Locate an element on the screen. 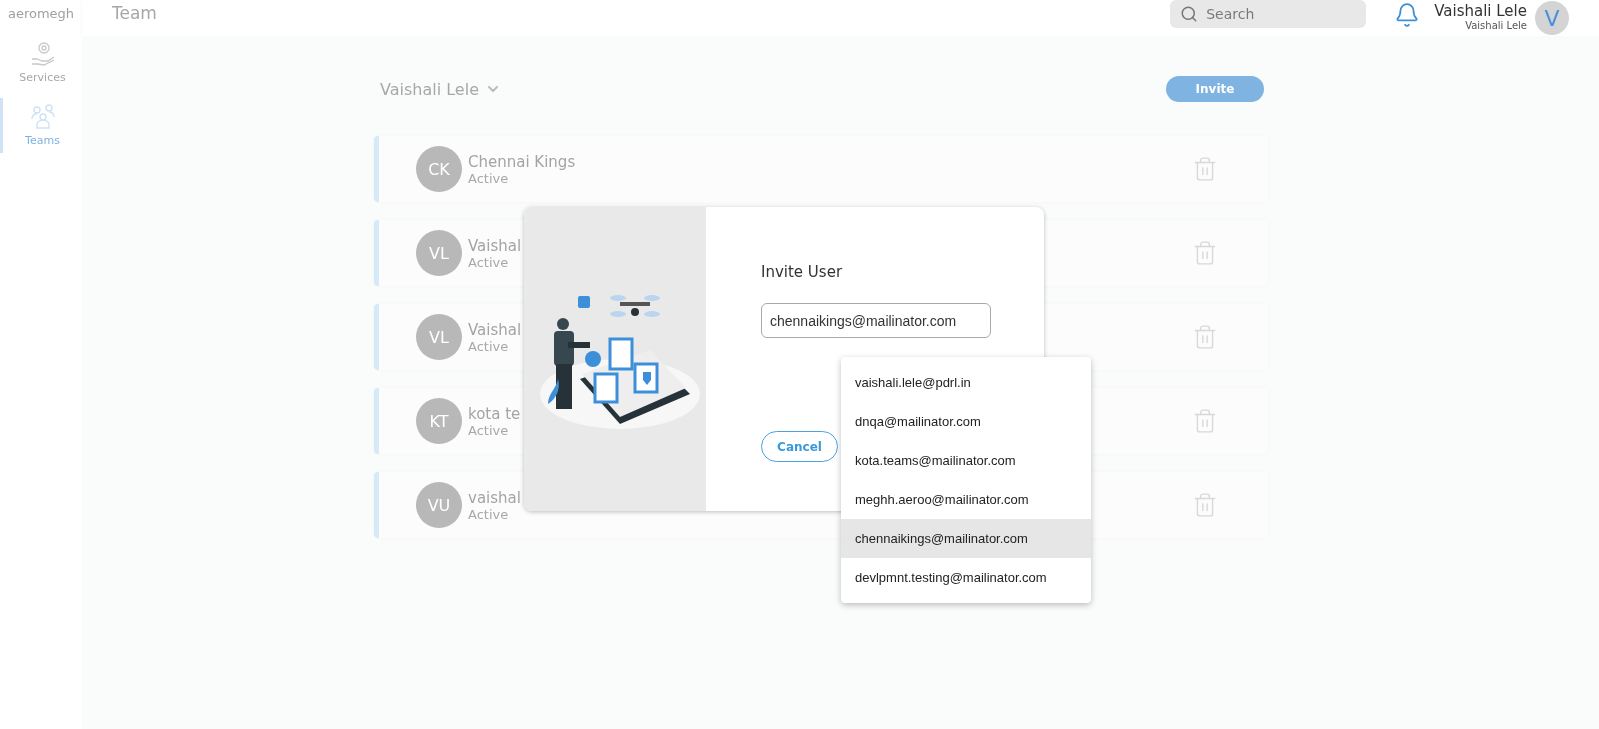 The width and height of the screenshot is (1599, 729). email-field: chennaikings@mailinator.com is located at coordinates (876, 320).